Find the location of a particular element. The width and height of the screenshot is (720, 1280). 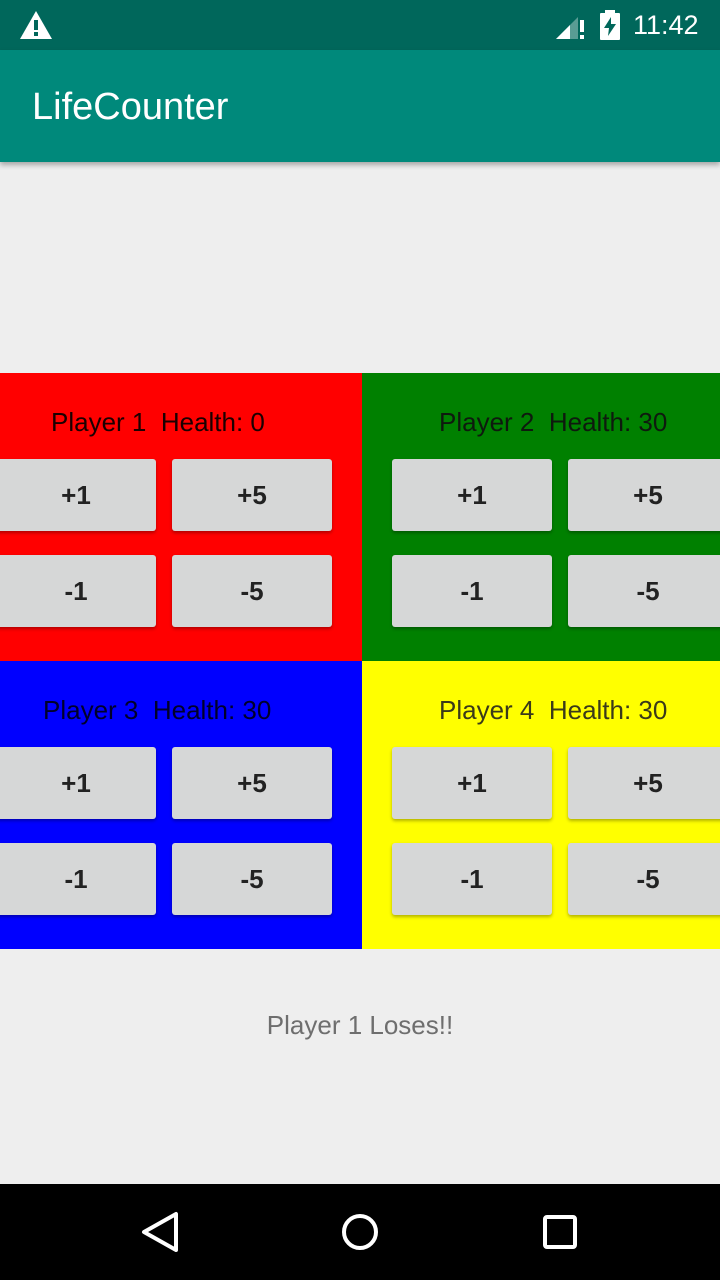

player-3-plus-1-button: +1 is located at coordinates (78, 783).